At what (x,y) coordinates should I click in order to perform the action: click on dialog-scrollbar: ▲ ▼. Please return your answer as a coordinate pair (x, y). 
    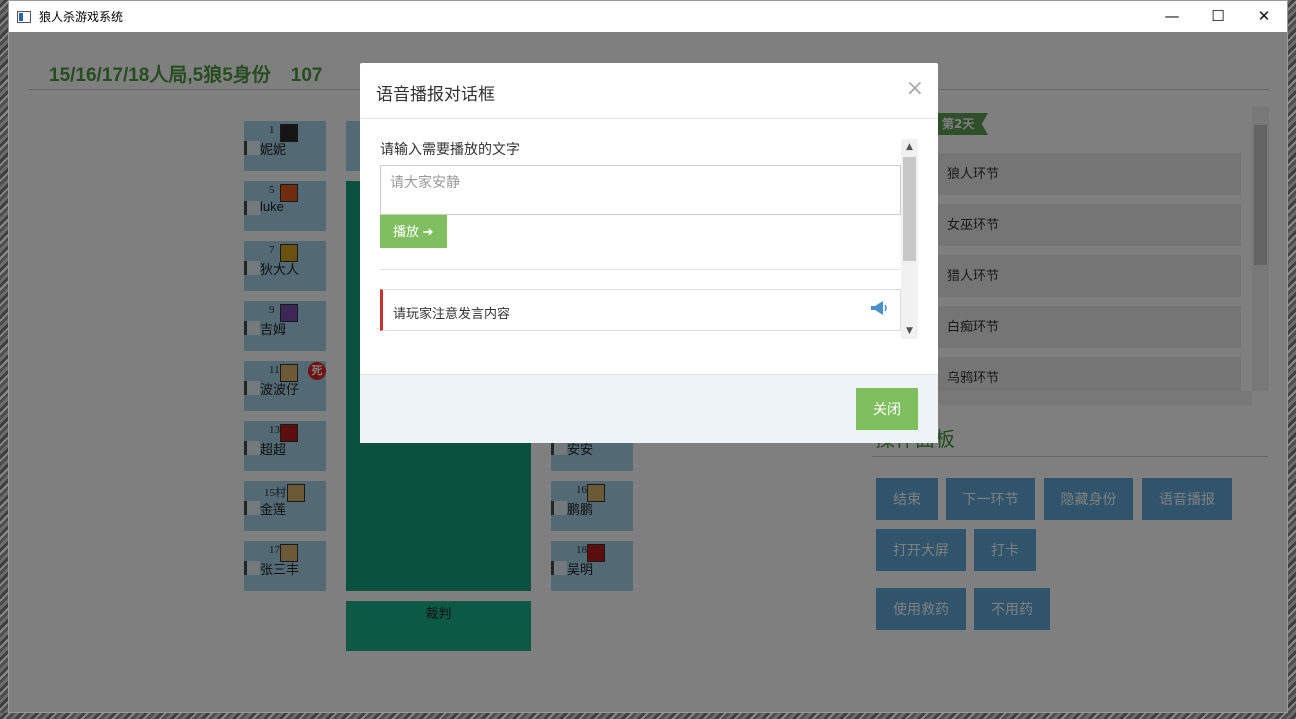
    Looking at the image, I should click on (909, 239).